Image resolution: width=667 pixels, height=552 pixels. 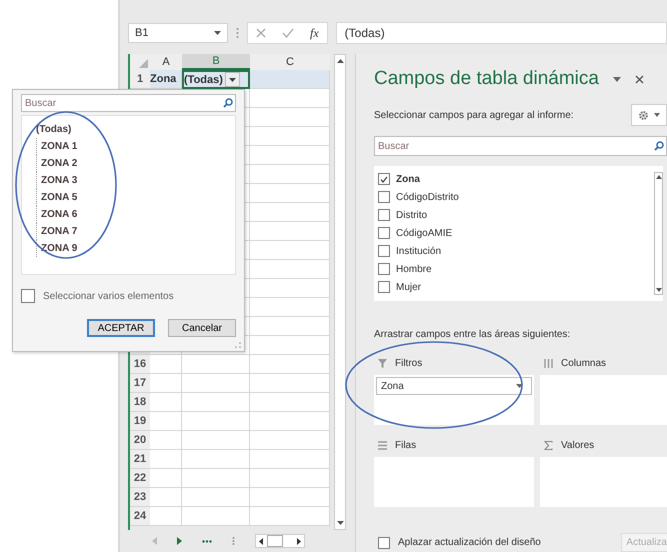 I want to click on scroll-thumb, so click(x=275, y=541).